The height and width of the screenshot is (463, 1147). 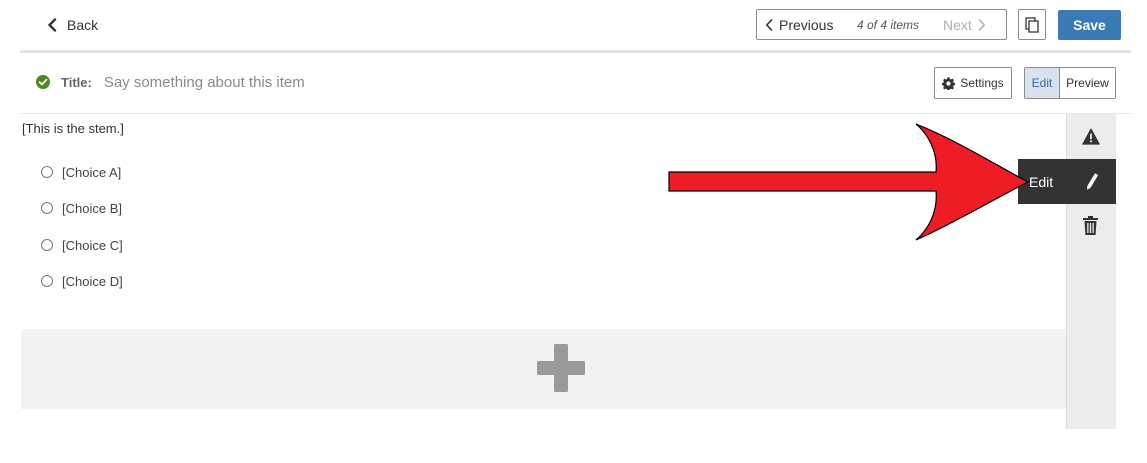 What do you see at coordinates (204, 82) in the screenshot?
I see `title-input: Say something about this item` at bounding box center [204, 82].